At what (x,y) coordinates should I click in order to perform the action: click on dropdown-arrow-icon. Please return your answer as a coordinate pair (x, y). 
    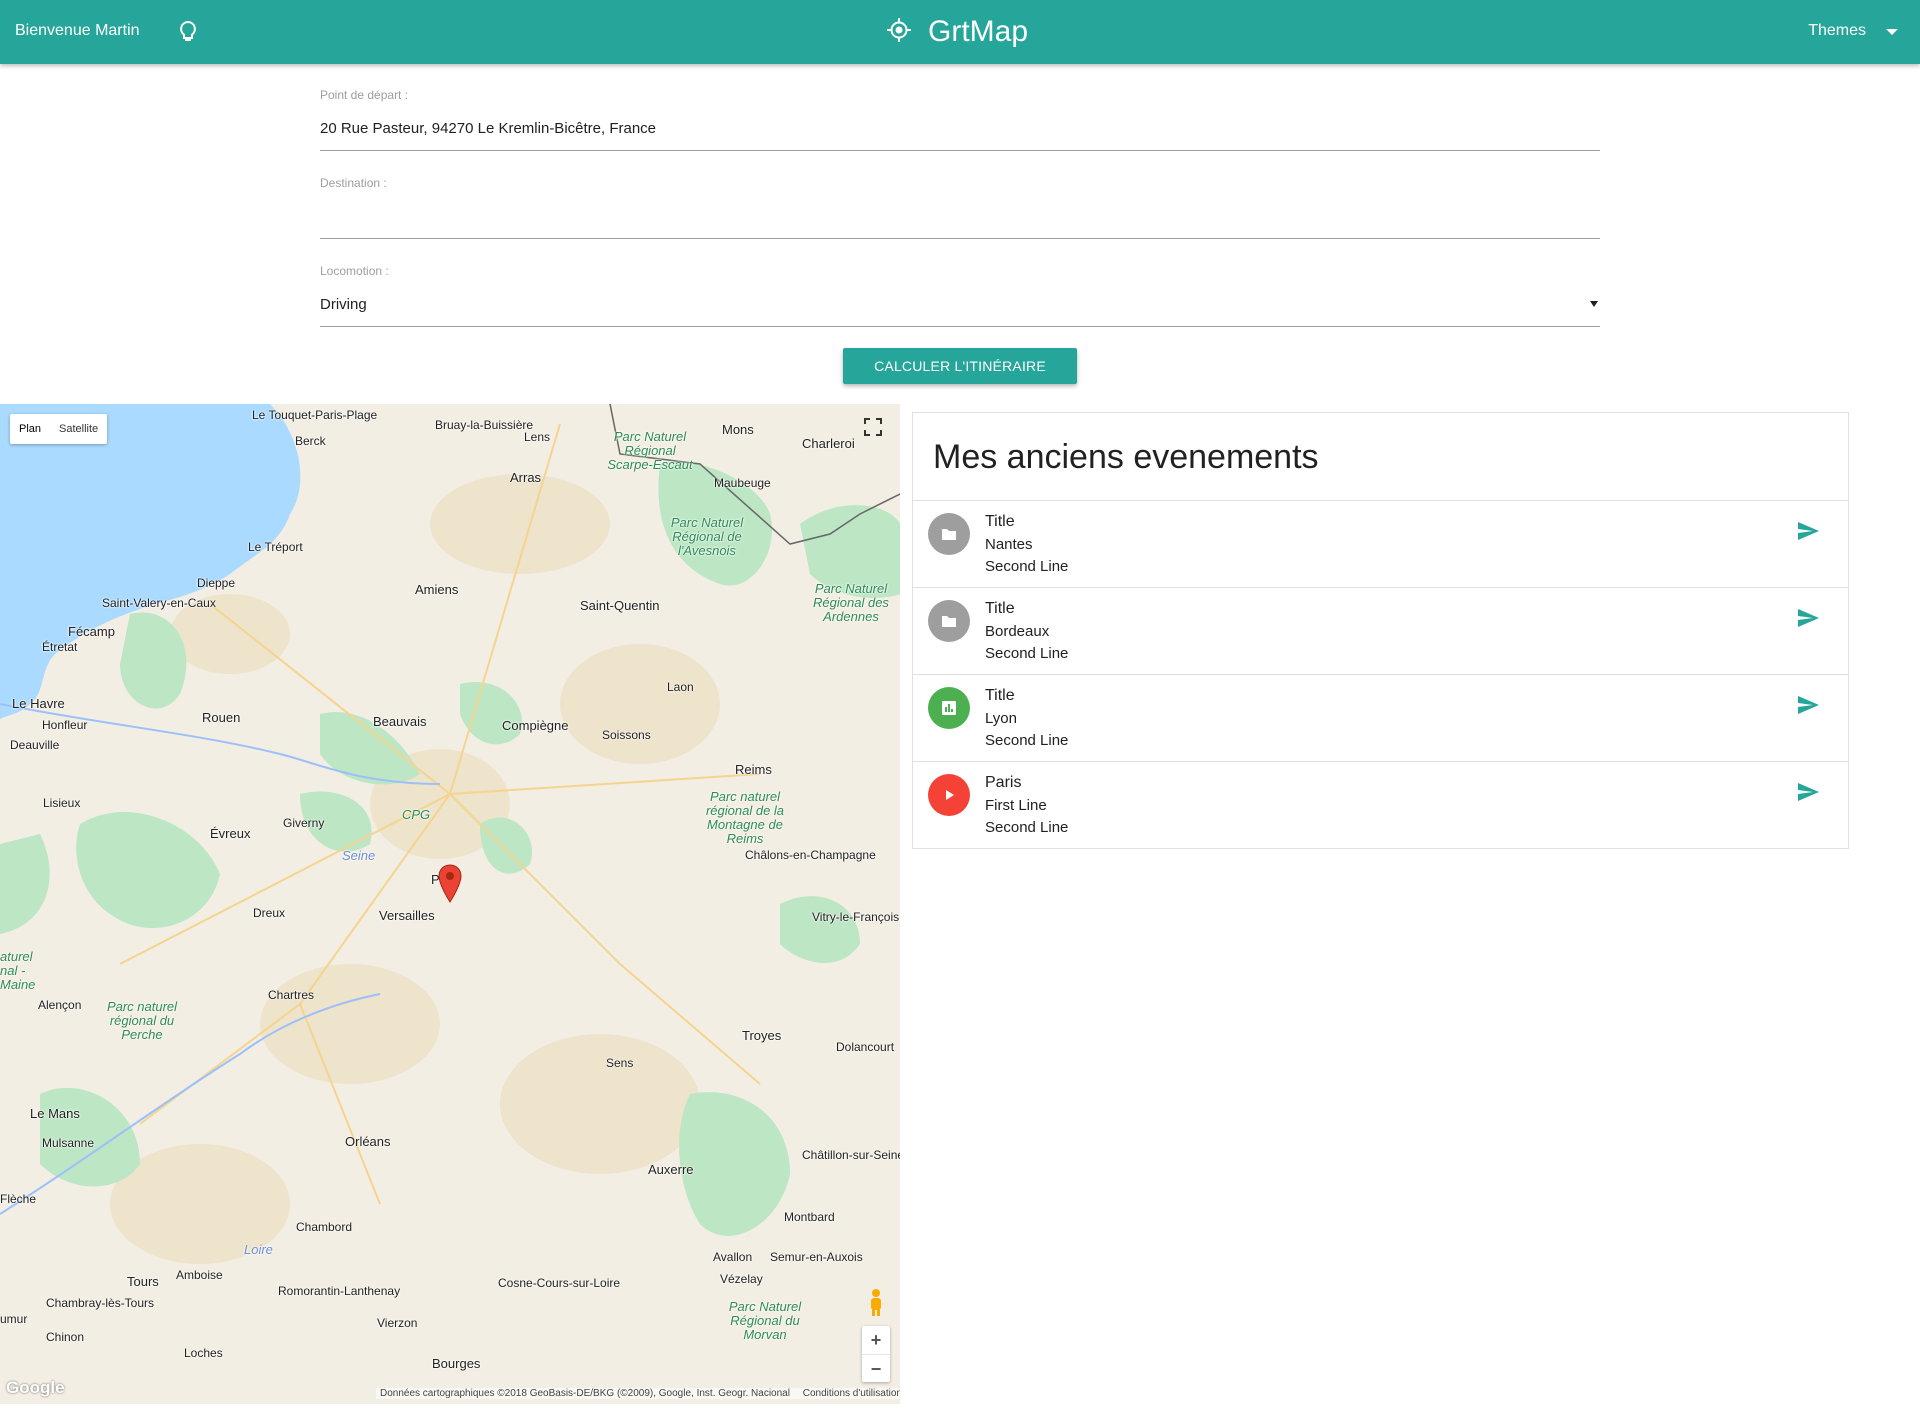
    Looking at the image, I should click on (1594, 304).